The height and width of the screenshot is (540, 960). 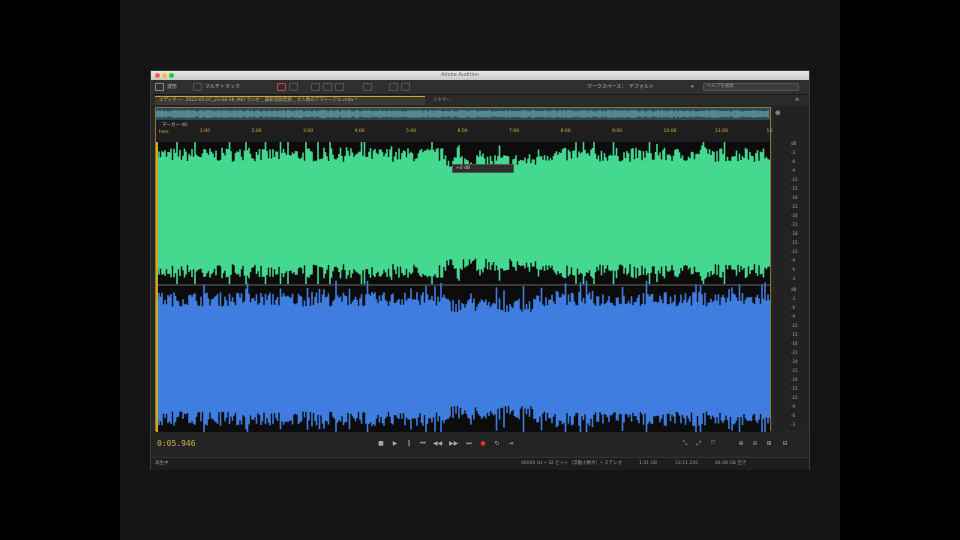 I want to click on db-scale-label: -24, so click(x=794, y=215).